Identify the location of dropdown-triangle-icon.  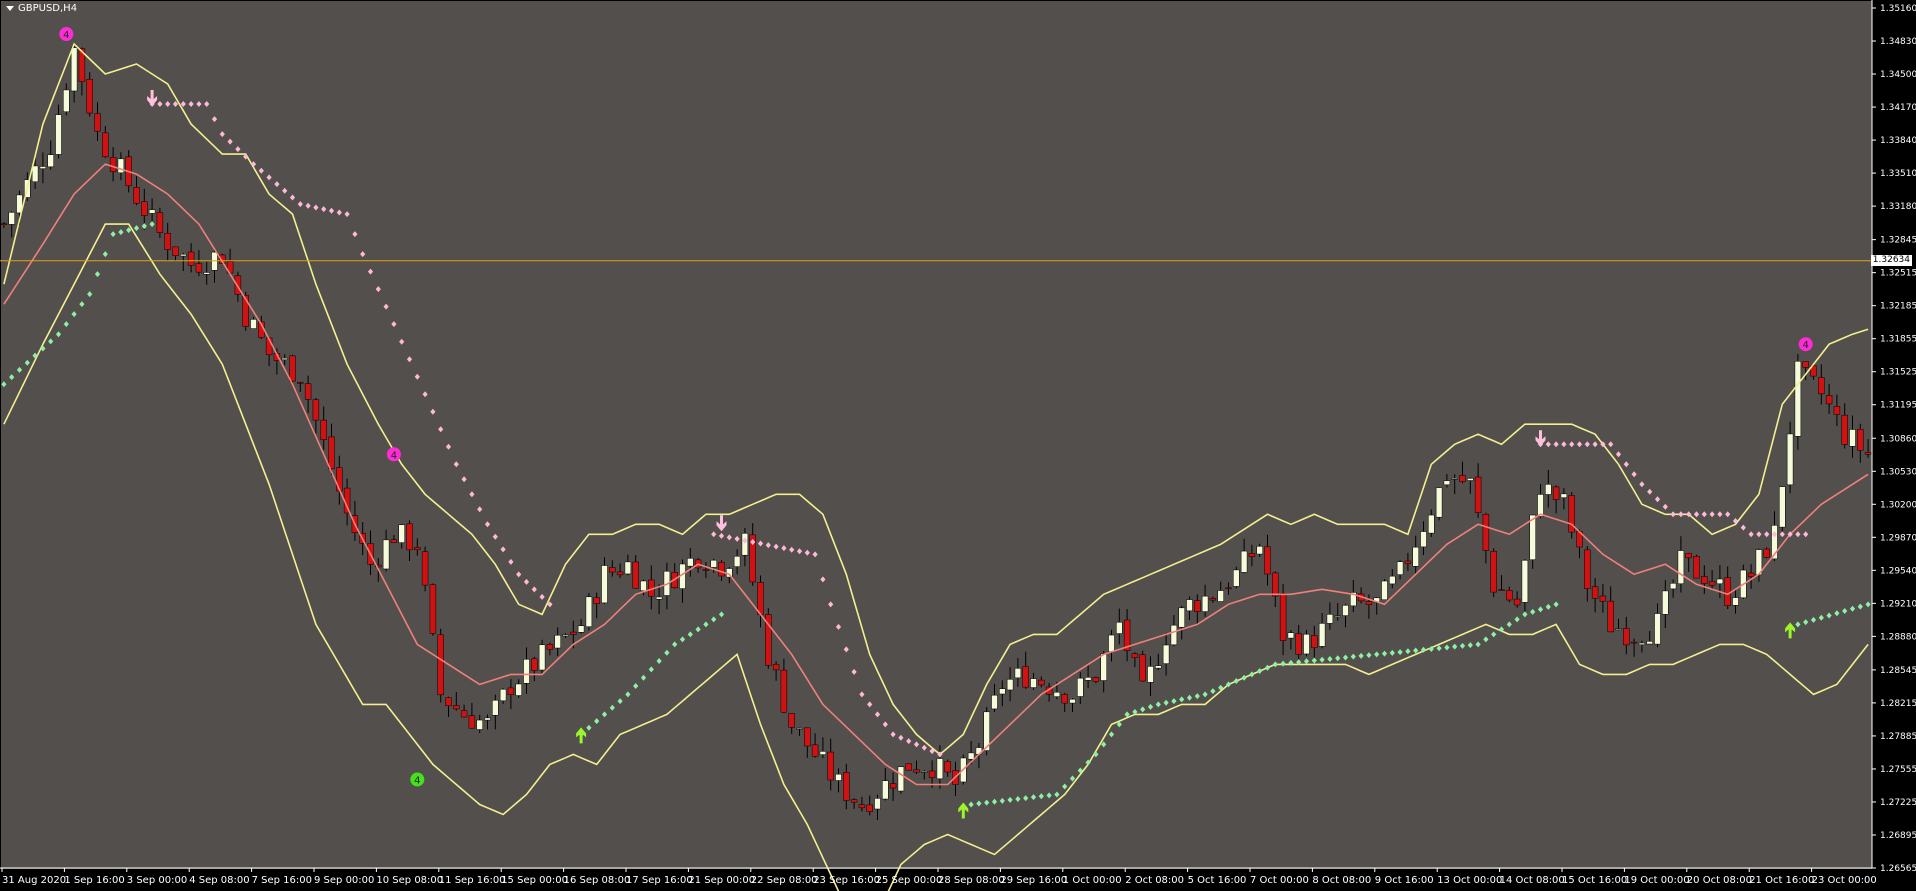
(10, 8).